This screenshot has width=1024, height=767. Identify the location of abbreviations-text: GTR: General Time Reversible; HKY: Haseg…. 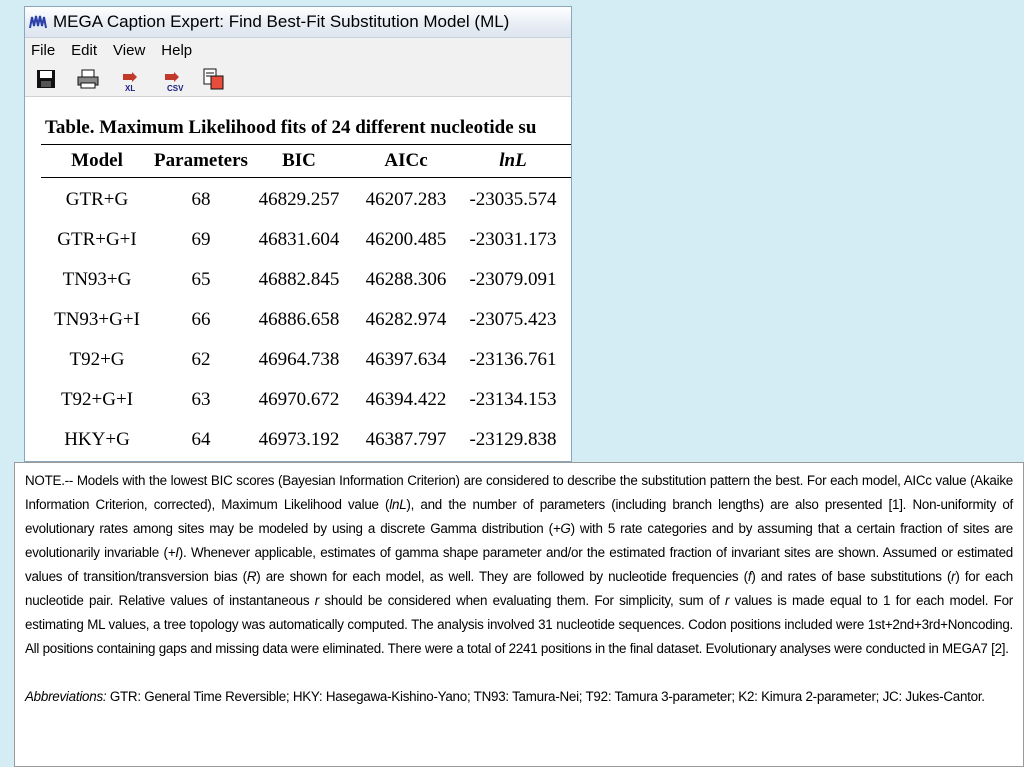
(545, 696).